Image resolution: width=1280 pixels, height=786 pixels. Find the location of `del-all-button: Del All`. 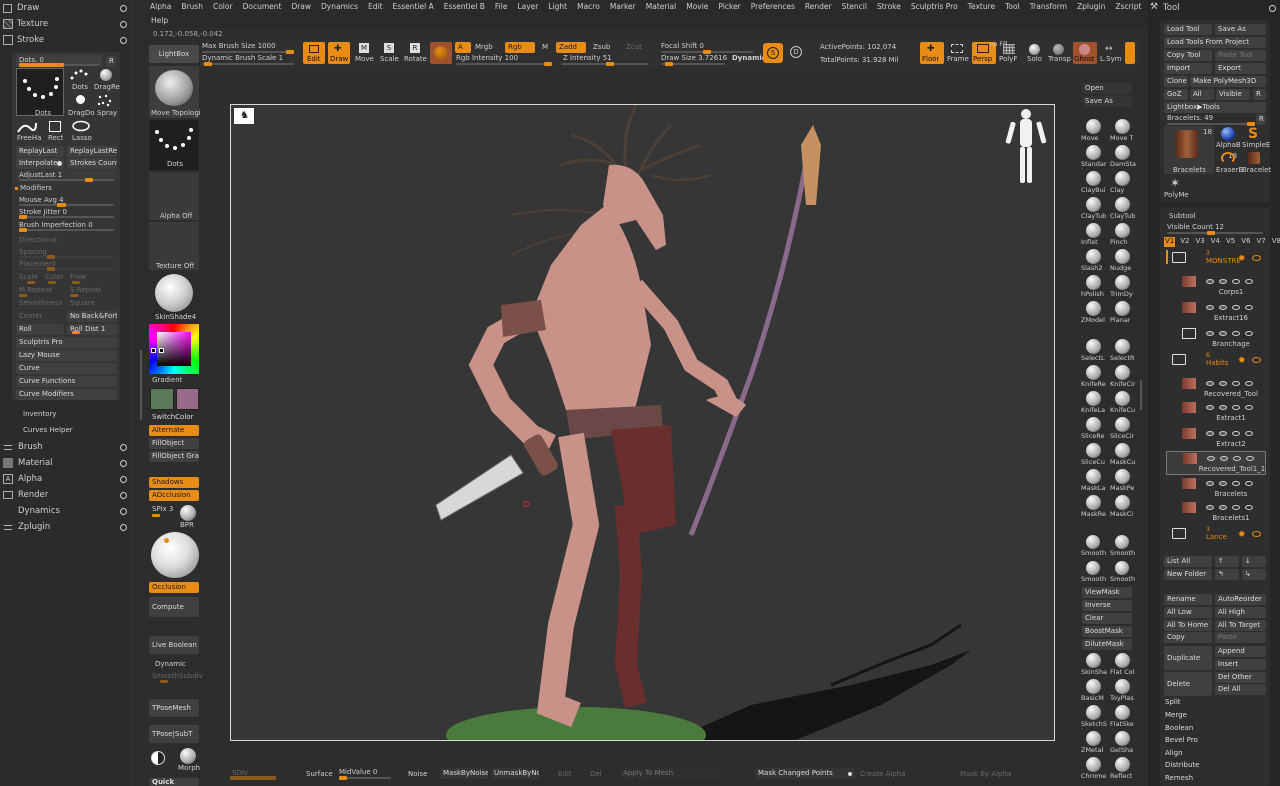

del-all-button: Del All is located at coordinates (1240, 689).